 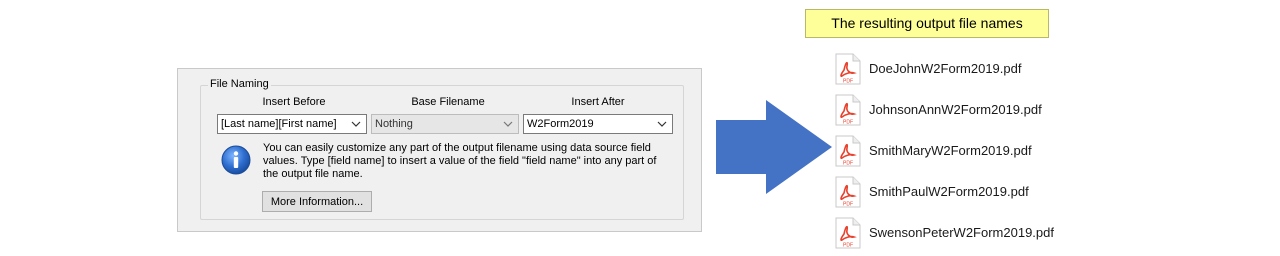 What do you see at coordinates (279, 124) in the screenshot?
I see `insert-before-value: [Last name][First name]` at bounding box center [279, 124].